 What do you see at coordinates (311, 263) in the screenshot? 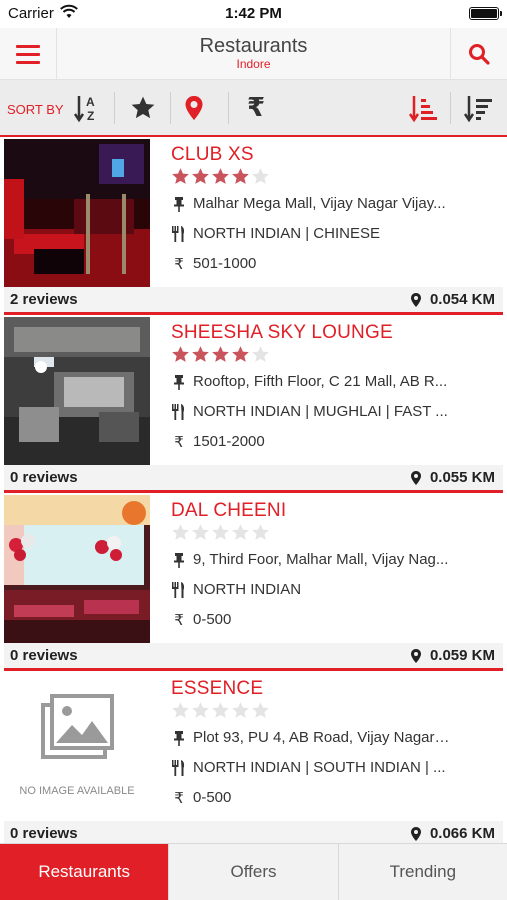
I see `price-row: ₹ 501-1000` at bounding box center [311, 263].